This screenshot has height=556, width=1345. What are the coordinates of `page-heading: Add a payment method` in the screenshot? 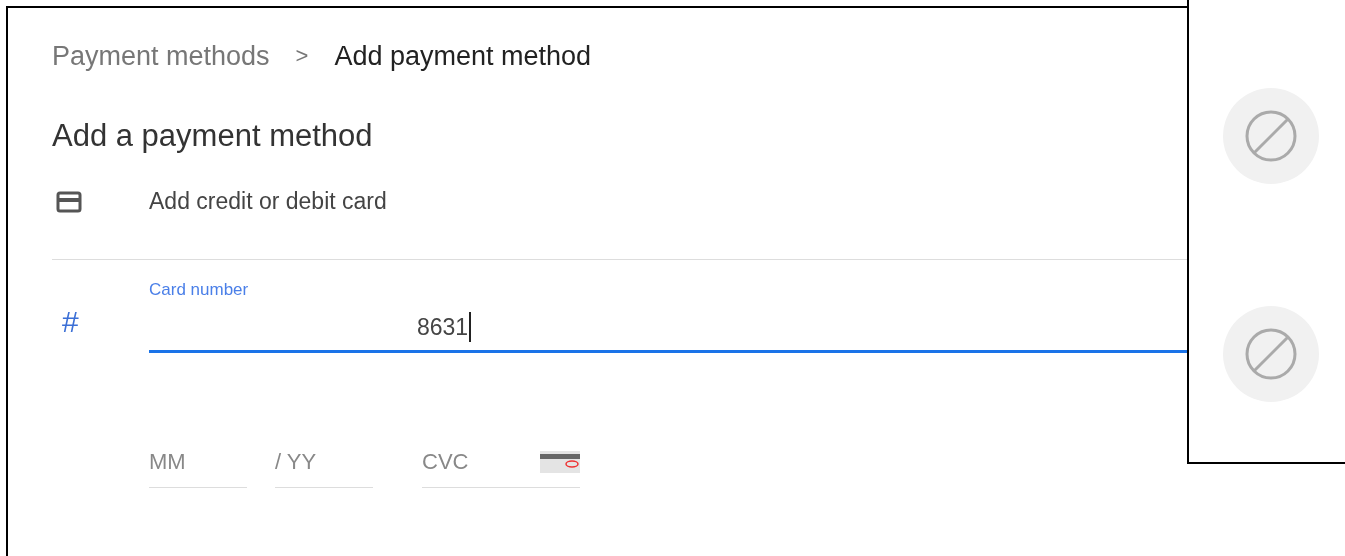 It's located at (213, 136).